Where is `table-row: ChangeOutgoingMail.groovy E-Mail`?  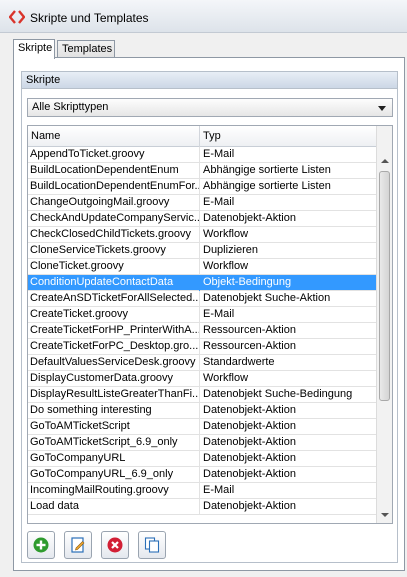 table-row: ChangeOutgoingMail.groovy E-Mail is located at coordinates (202, 203).